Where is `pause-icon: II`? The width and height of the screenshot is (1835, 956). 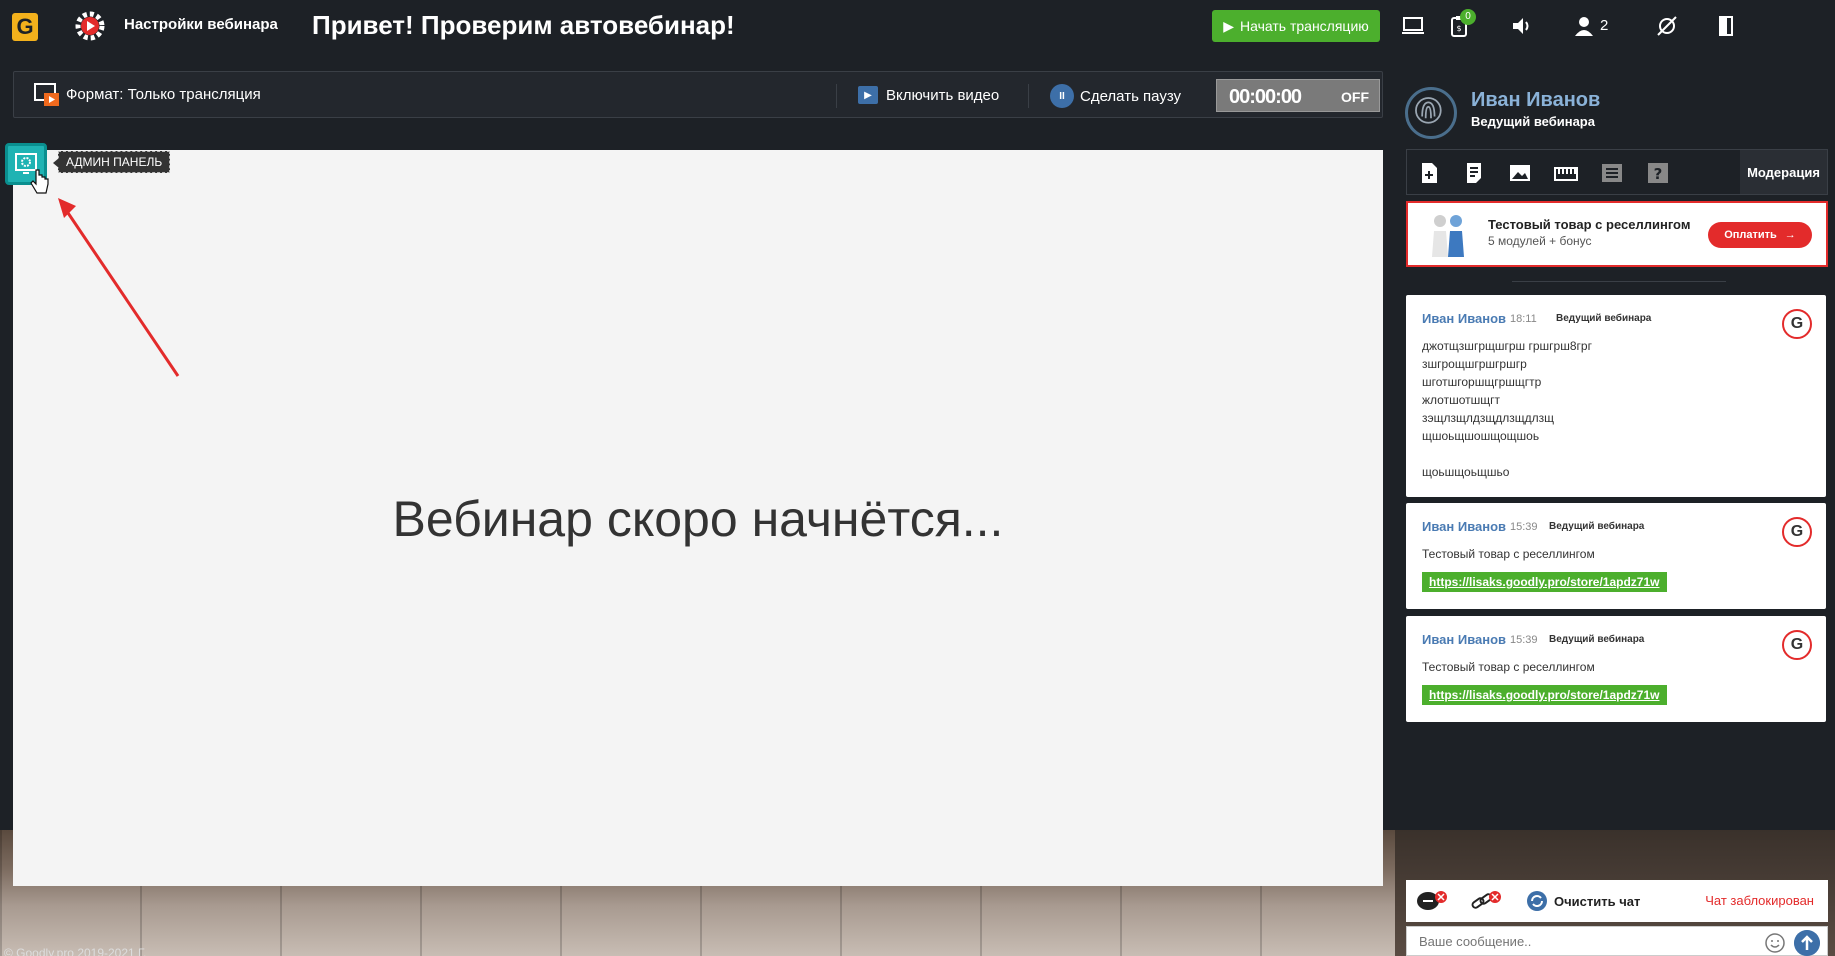 pause-icon: II is located at coordinates (1062, 96).